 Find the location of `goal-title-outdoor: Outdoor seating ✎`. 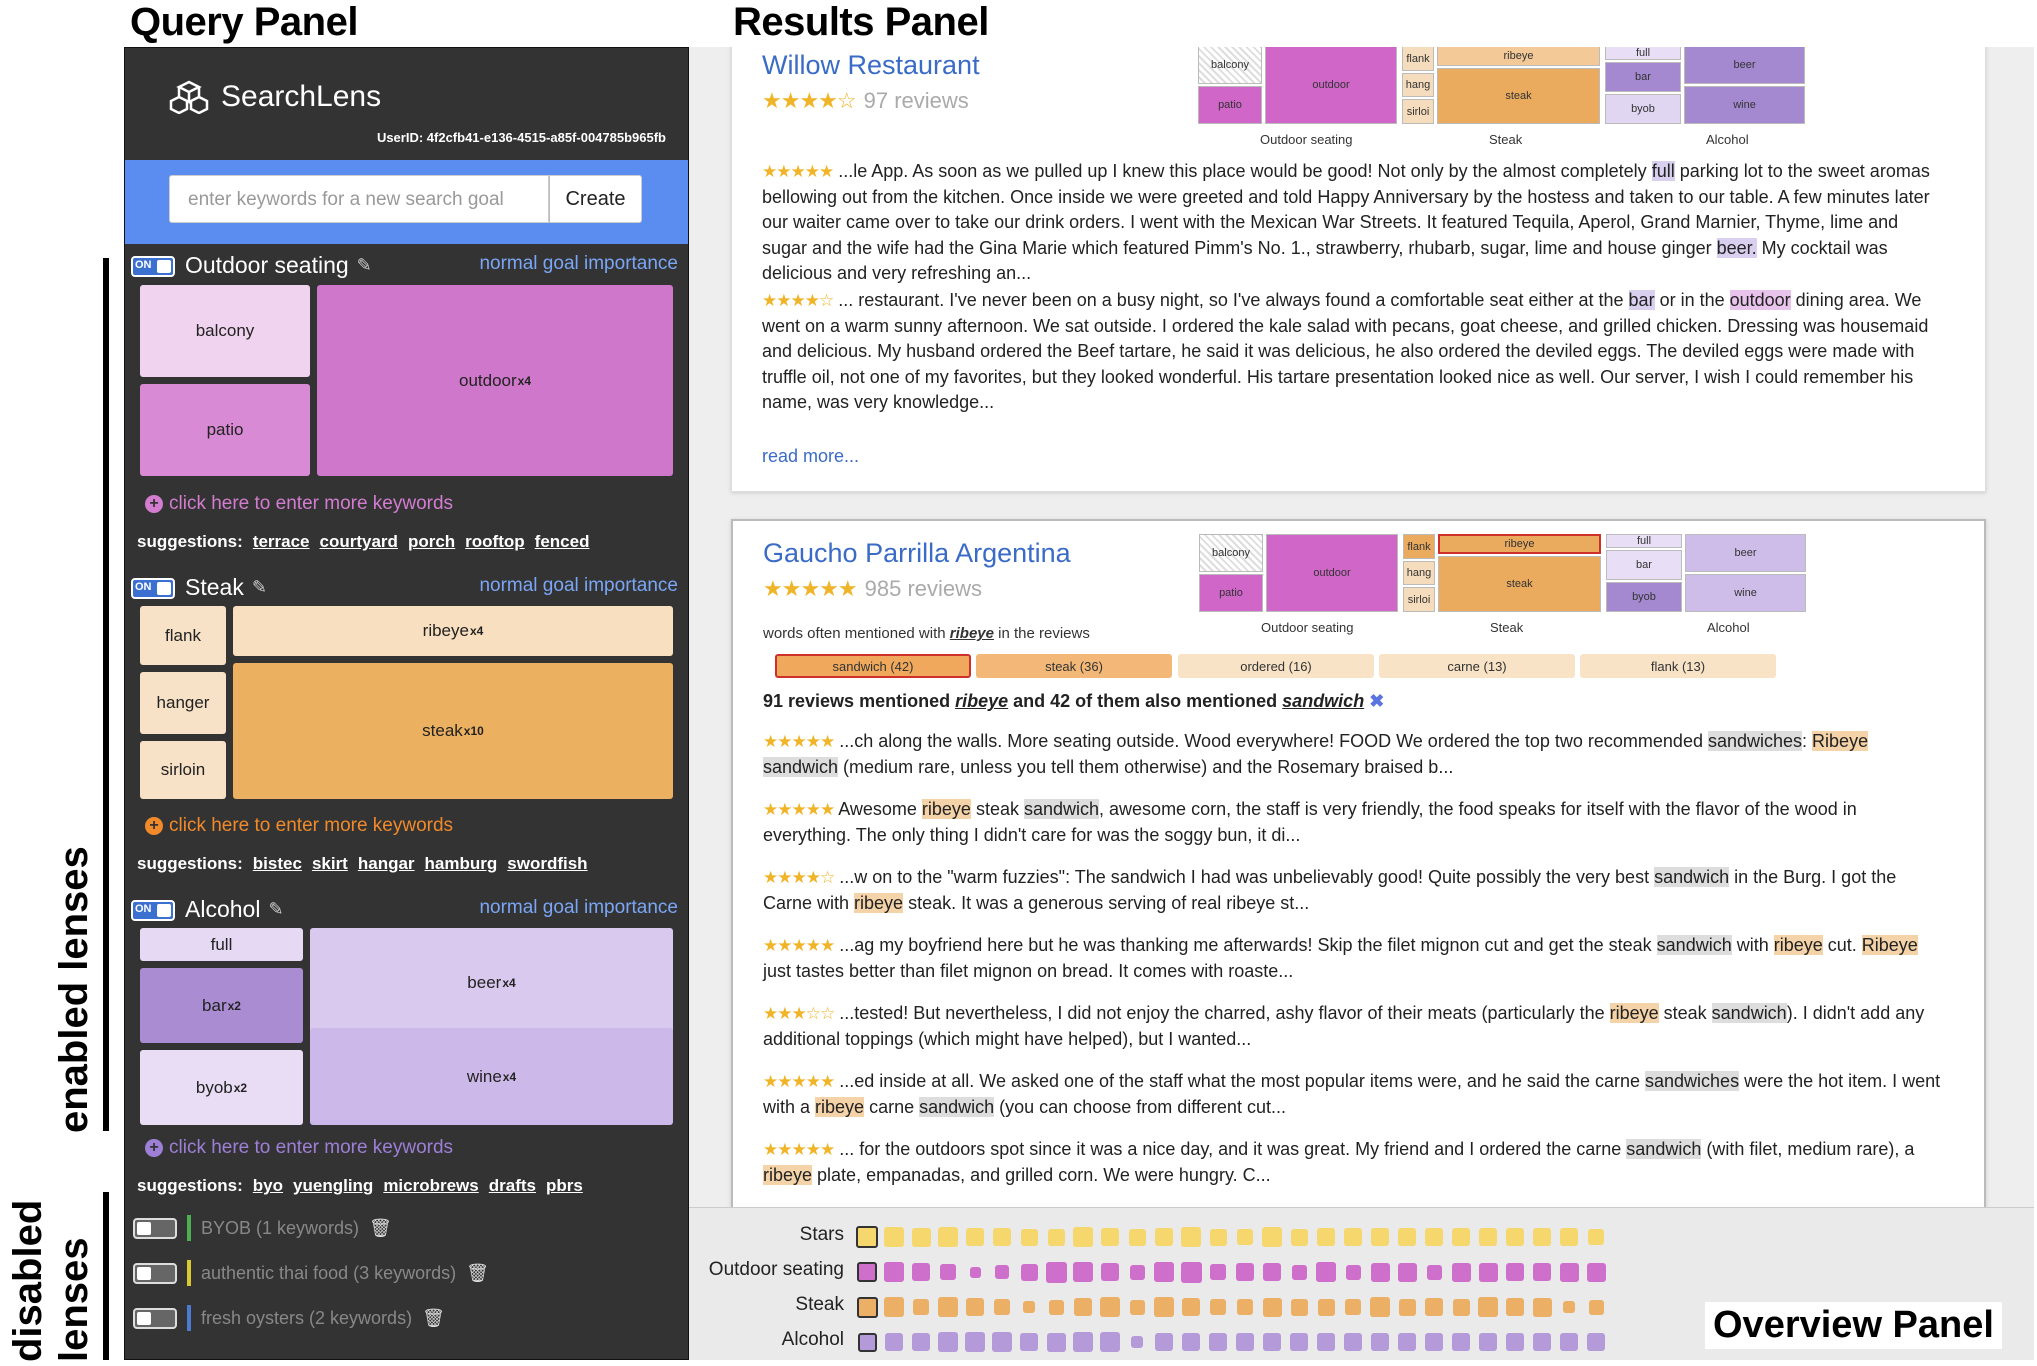

goal-title-outdoor: Outdoor seating ✎ is located at coordinates (278, 265).